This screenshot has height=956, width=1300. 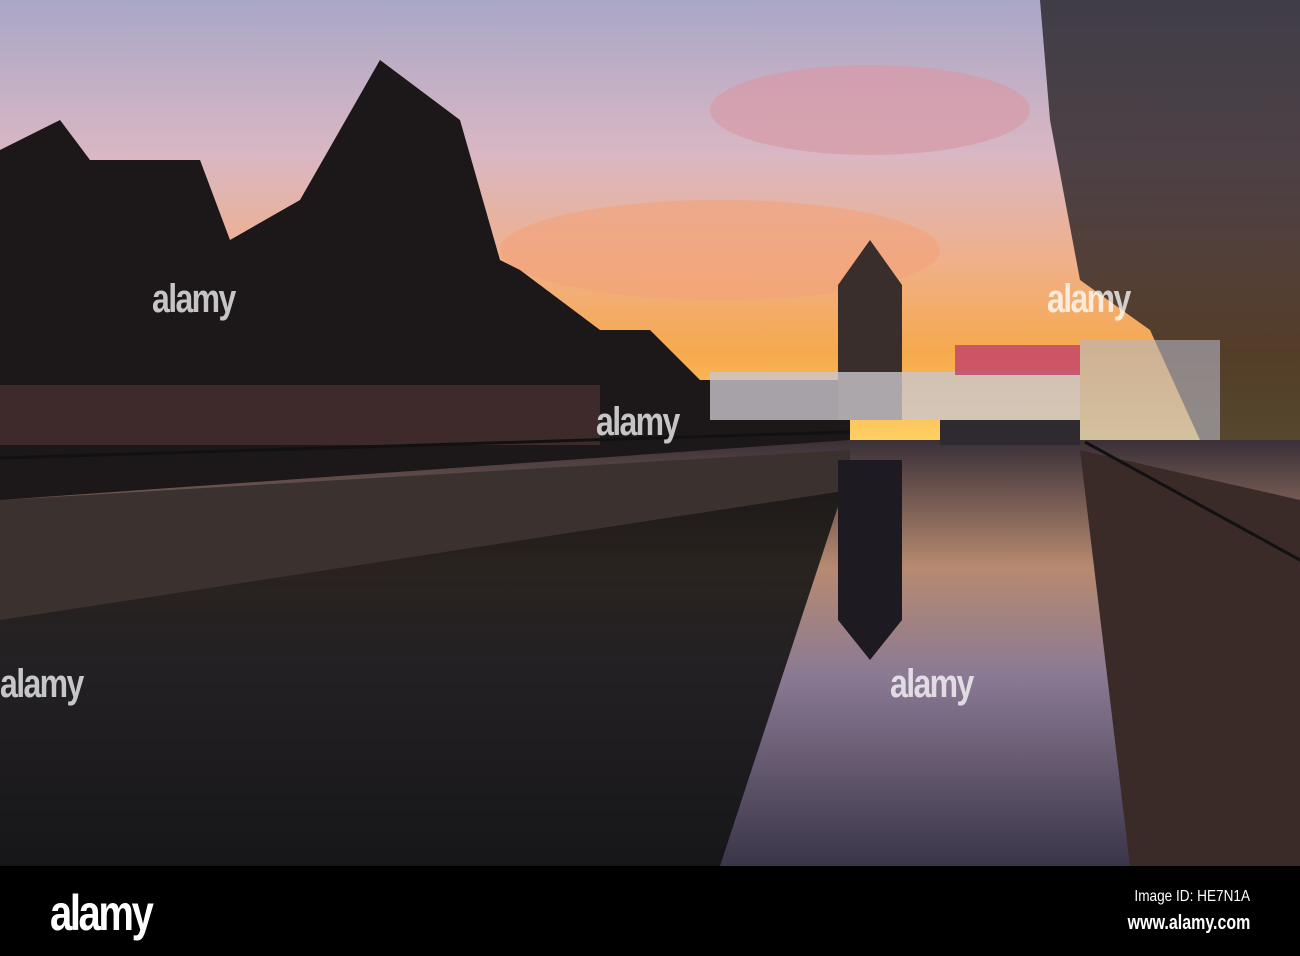 I want to click on footer-bar: alamy Image ID: HE7N1A www.alamy.com, so click(x=650, y=911).